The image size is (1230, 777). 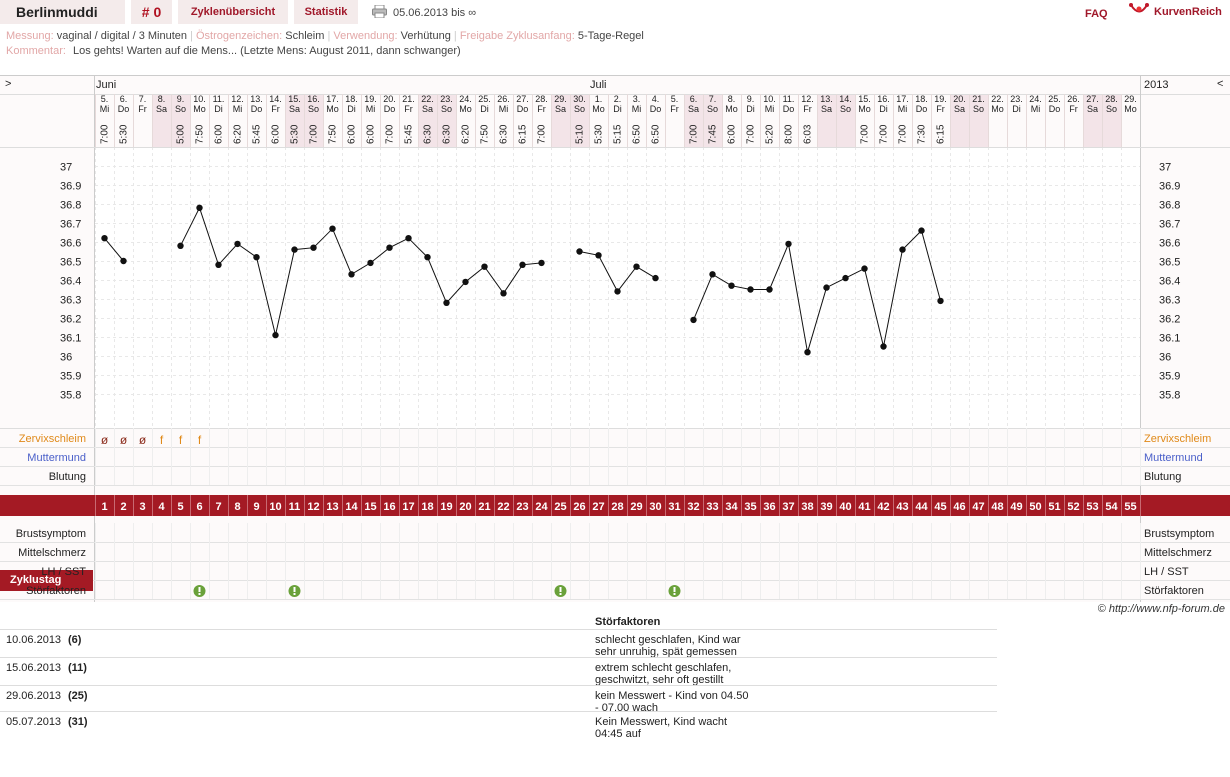 What do you see at coordinates (940, 507) in the screenshot?
I see `cycle-day-number: 45` at bounding box center [940, 507].